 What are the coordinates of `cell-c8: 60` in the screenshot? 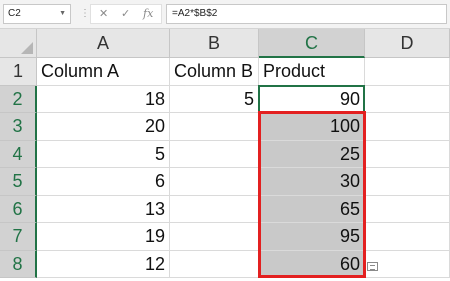 It's located at (312, 264).